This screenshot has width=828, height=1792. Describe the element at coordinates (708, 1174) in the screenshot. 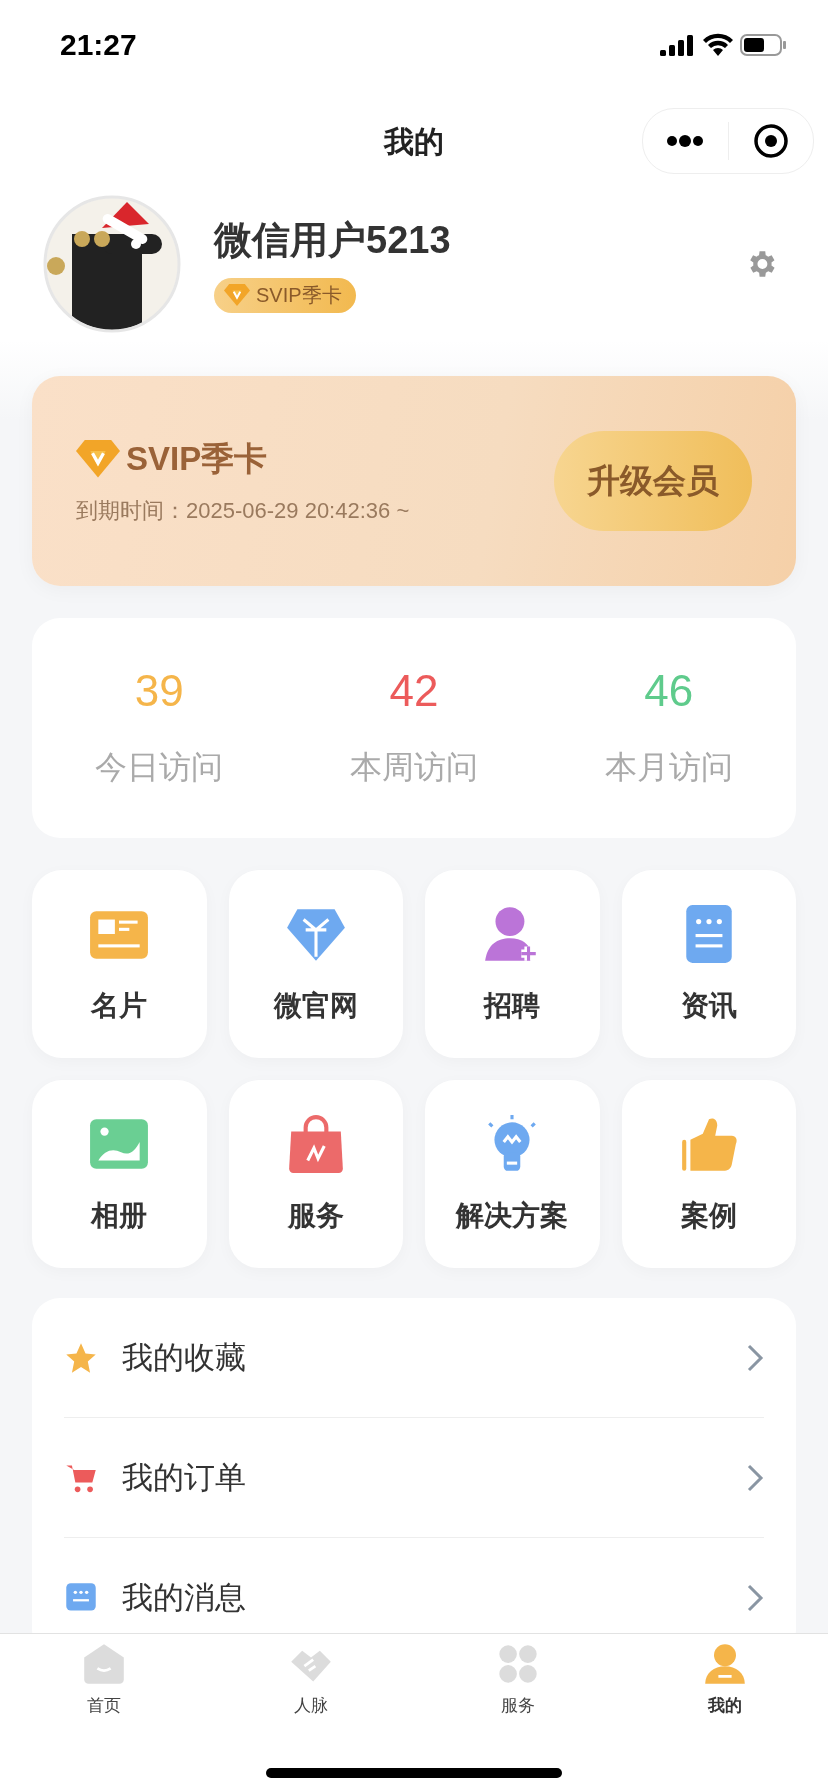

I see `shortcut-tile: 案例` at that location.